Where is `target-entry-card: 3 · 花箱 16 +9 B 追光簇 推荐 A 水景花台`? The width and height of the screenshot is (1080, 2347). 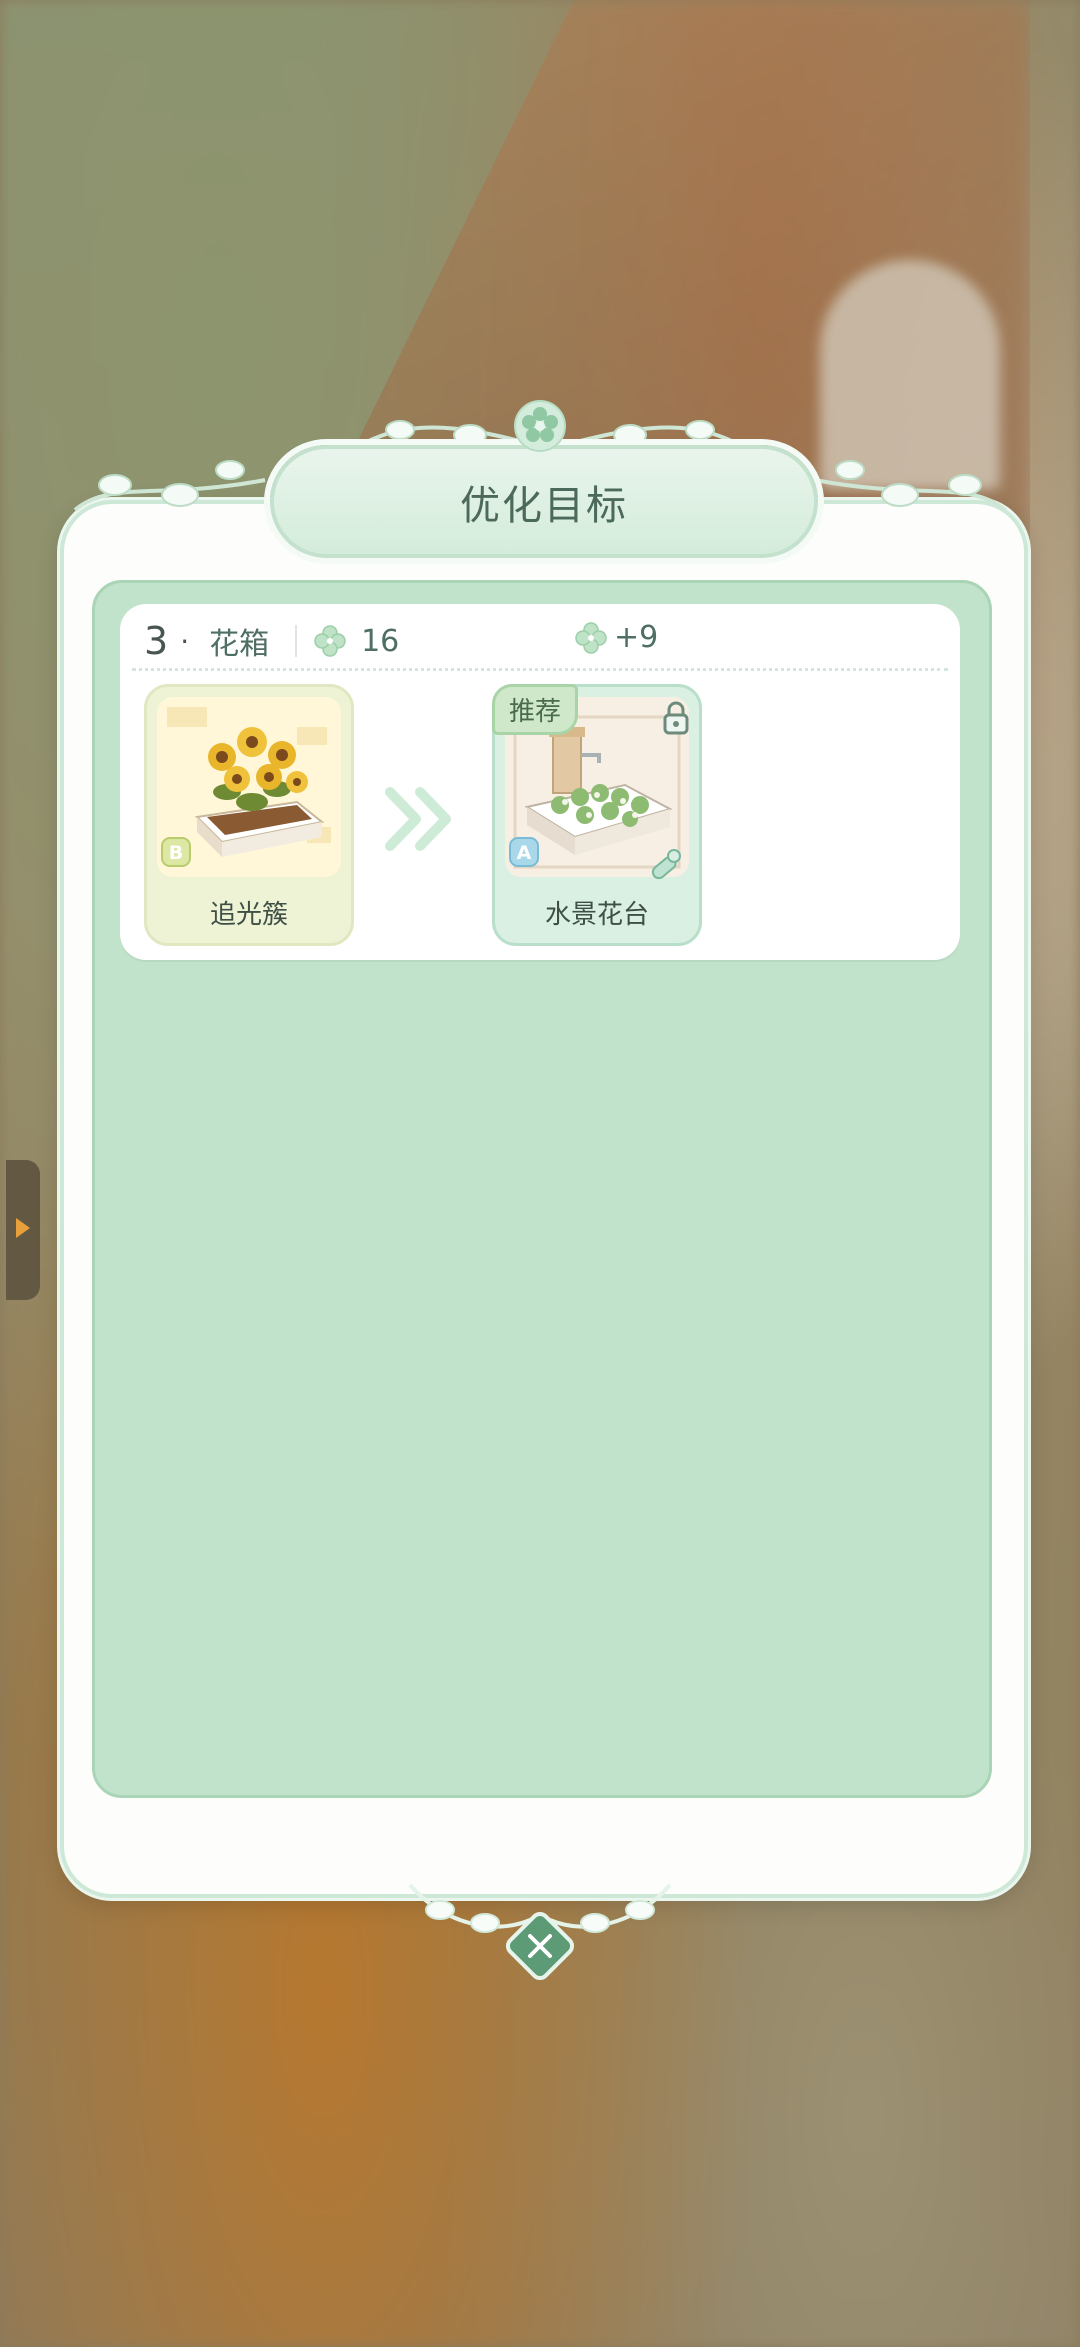
target-entry-card: 3 · 花箱 16 +9 B 追光簇 推荐 A 水景花台 is located at coordinates (540, 782).